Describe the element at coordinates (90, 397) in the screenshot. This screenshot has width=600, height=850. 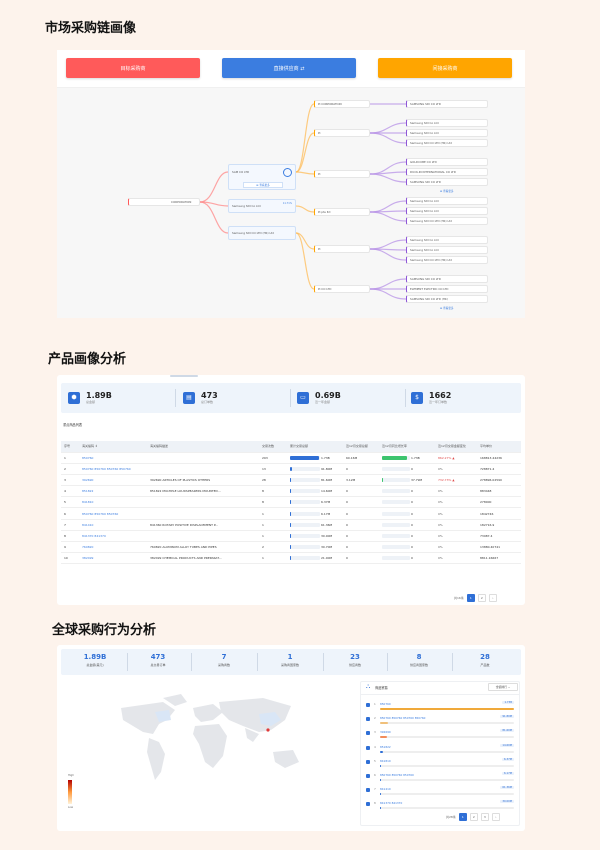
I see `stat-total-amount: ⬢ 1.89B 总金额` at that location.